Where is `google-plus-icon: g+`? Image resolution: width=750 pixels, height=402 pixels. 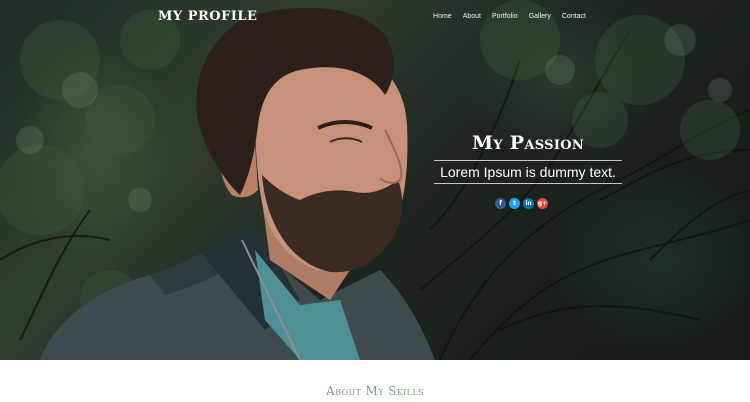 google-plus-icon: g+ is located at coordinates (542, 203).